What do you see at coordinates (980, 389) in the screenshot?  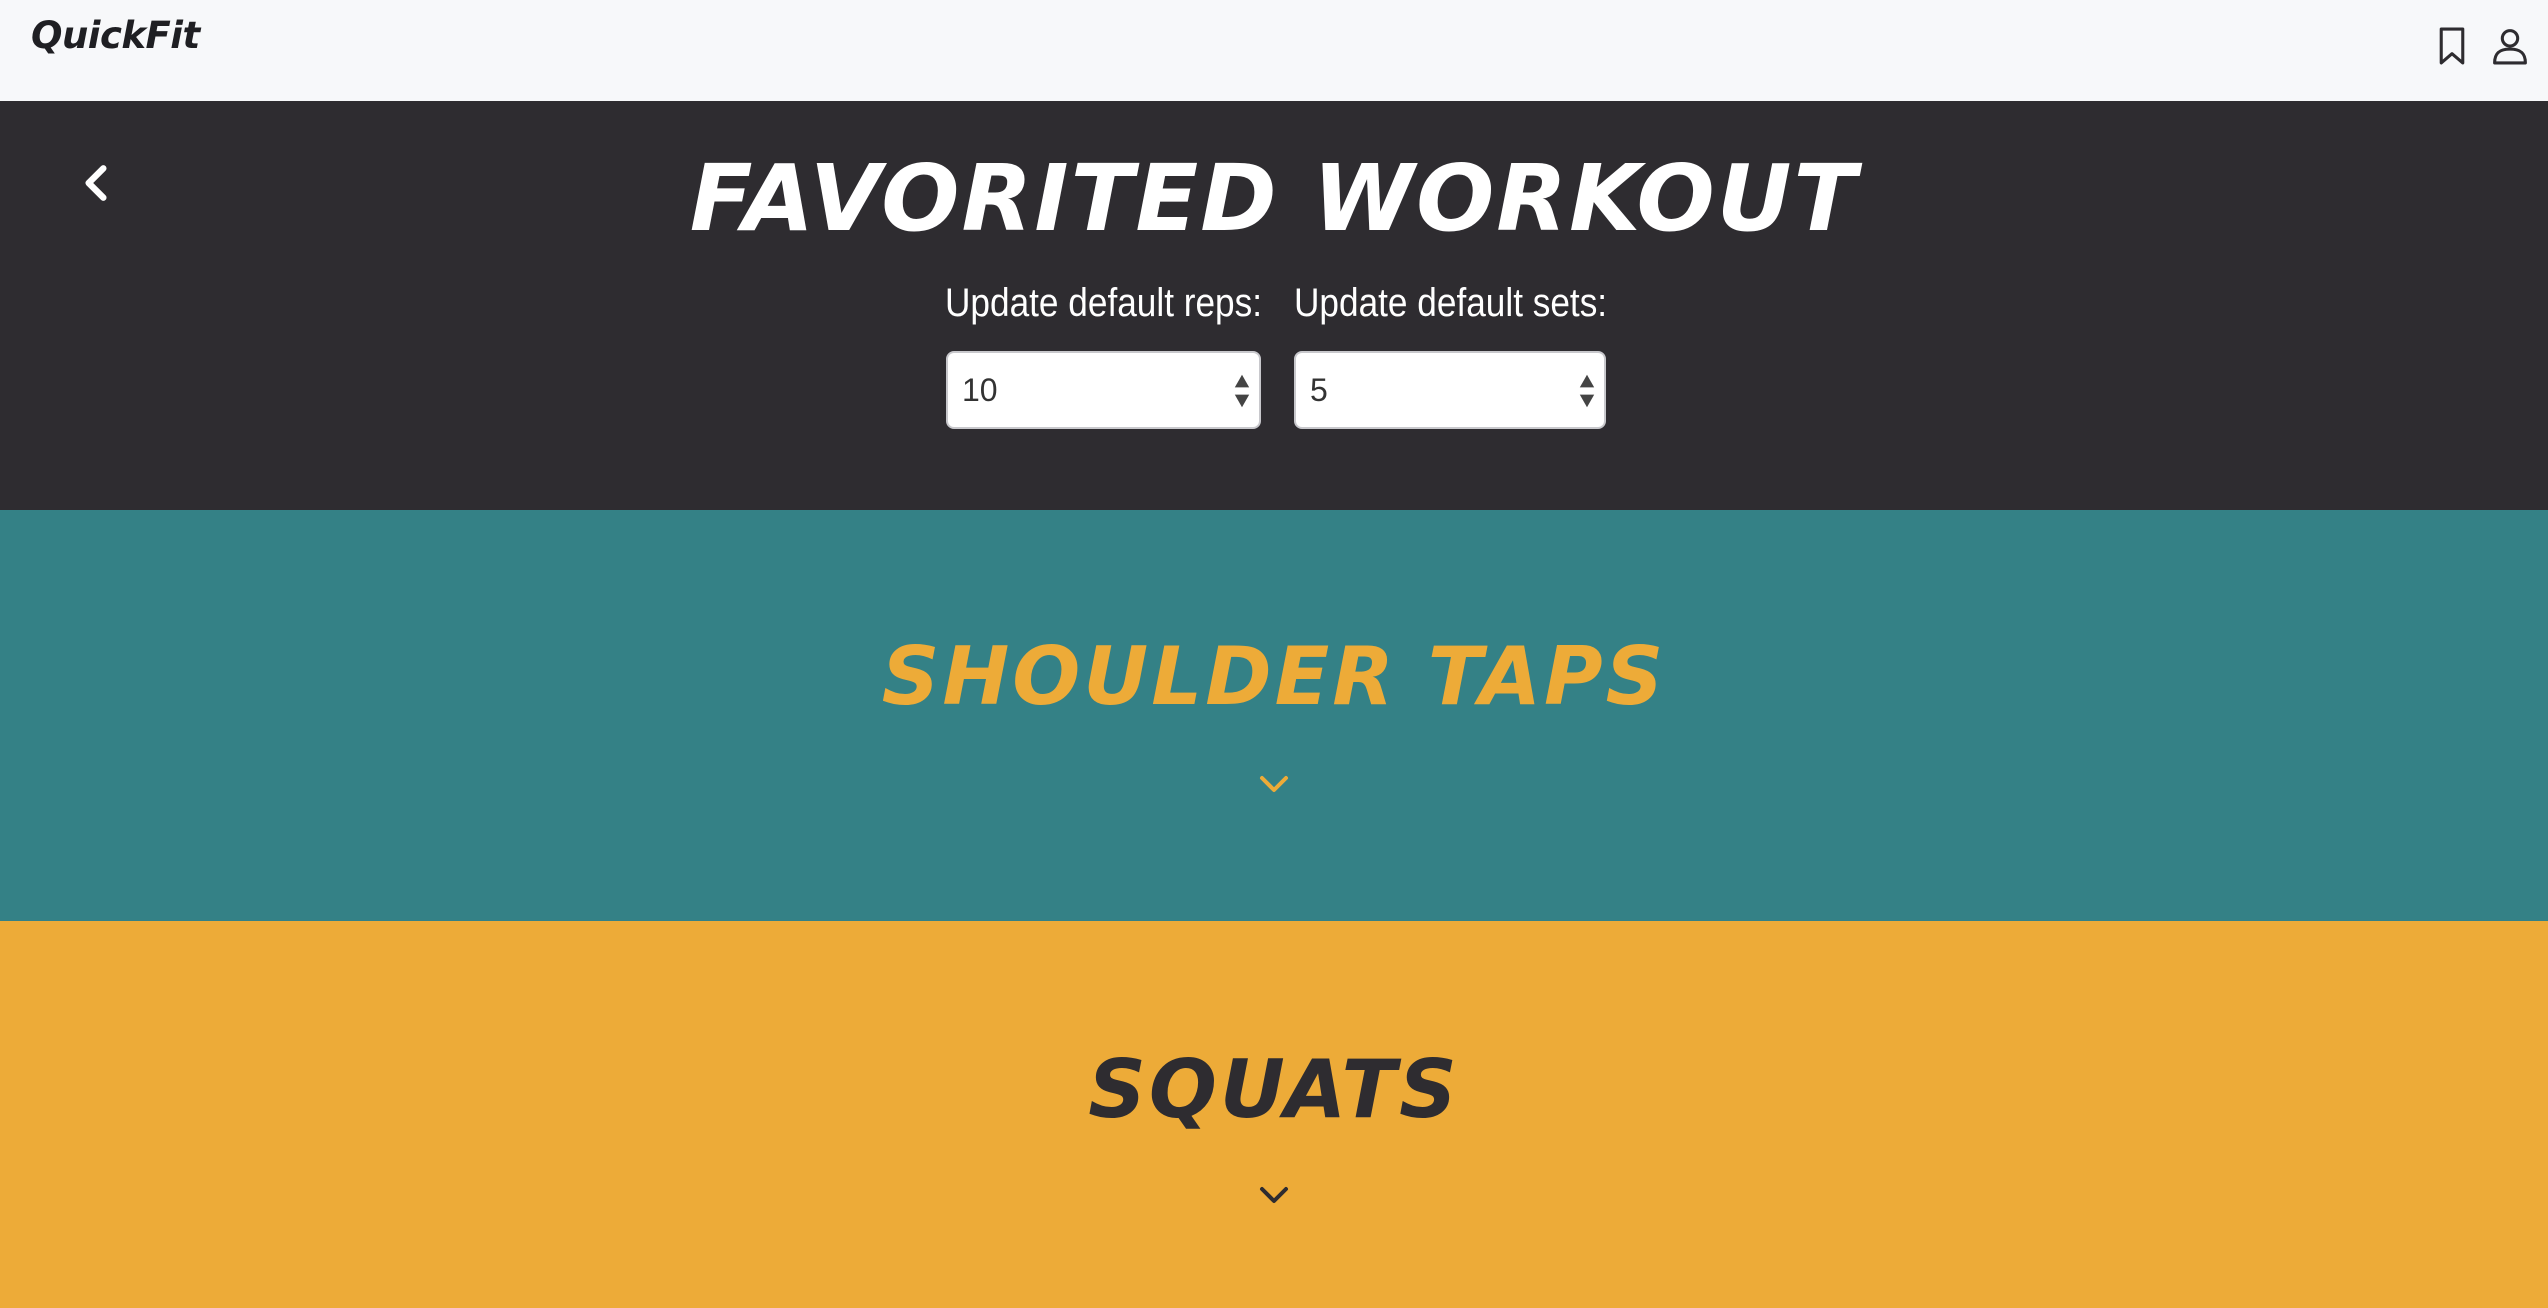 I see `reps-value: 10` at bounding box center [980, 389].